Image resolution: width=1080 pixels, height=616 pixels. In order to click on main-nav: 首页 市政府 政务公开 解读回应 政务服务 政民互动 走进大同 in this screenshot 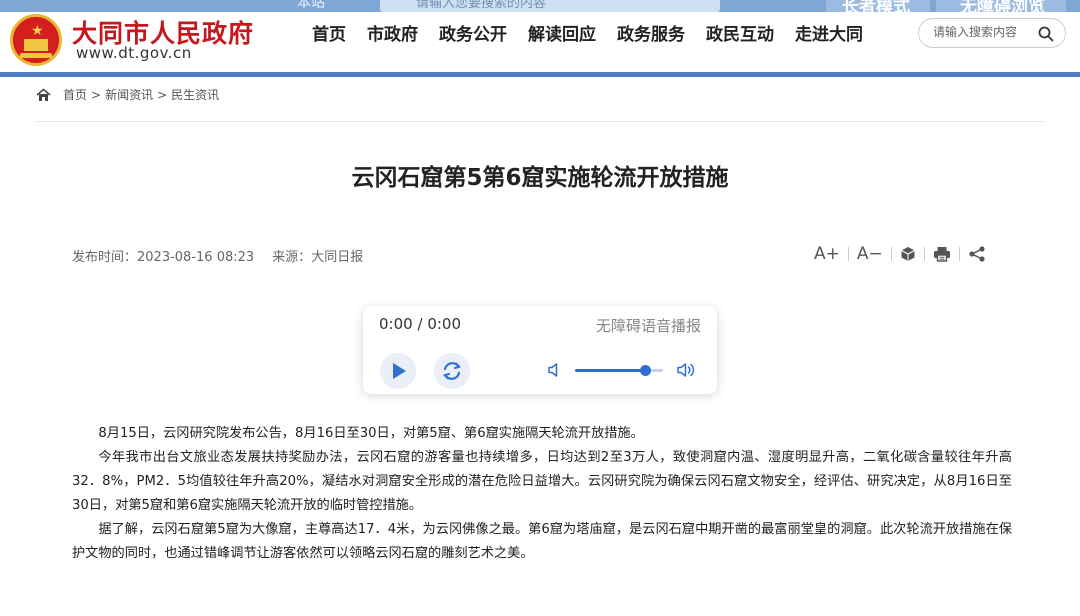, I will do `click(598, 32)`.